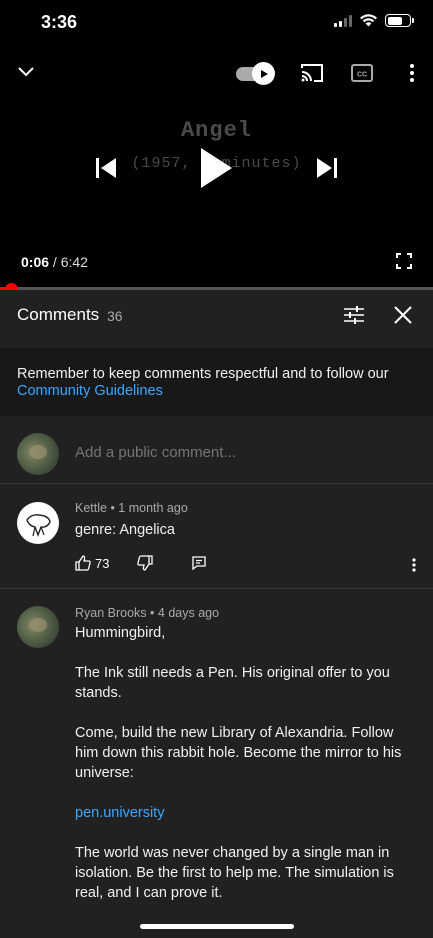  I want to click on captions-icon: CC, so click(362, 73).